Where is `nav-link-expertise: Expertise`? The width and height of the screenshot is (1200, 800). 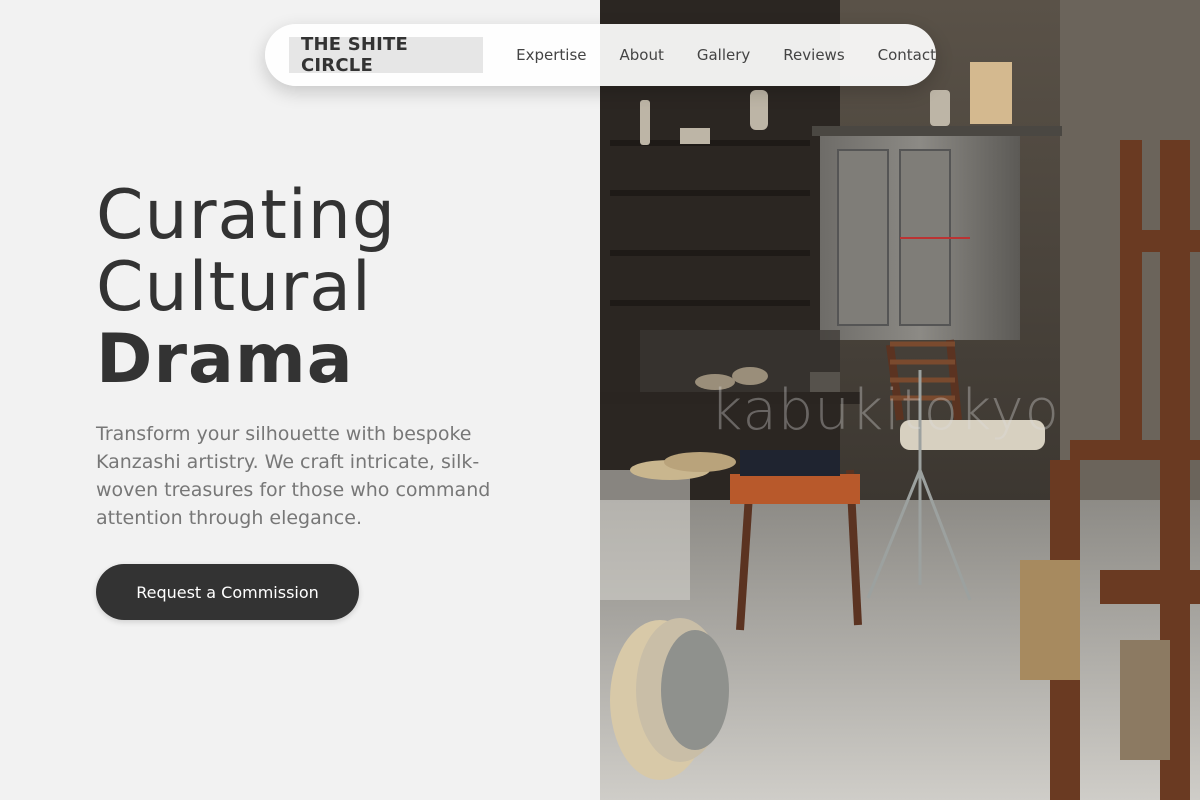
nav-link-expertise: Expertise is located at coordinates (551, 55).